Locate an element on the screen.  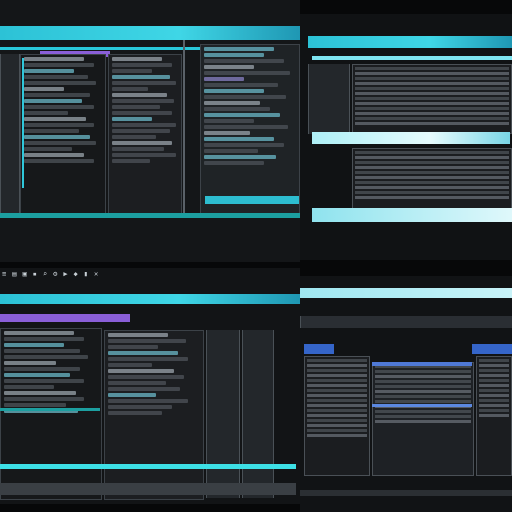
search-icon: ⌕ is located at coordinates (45, 274).